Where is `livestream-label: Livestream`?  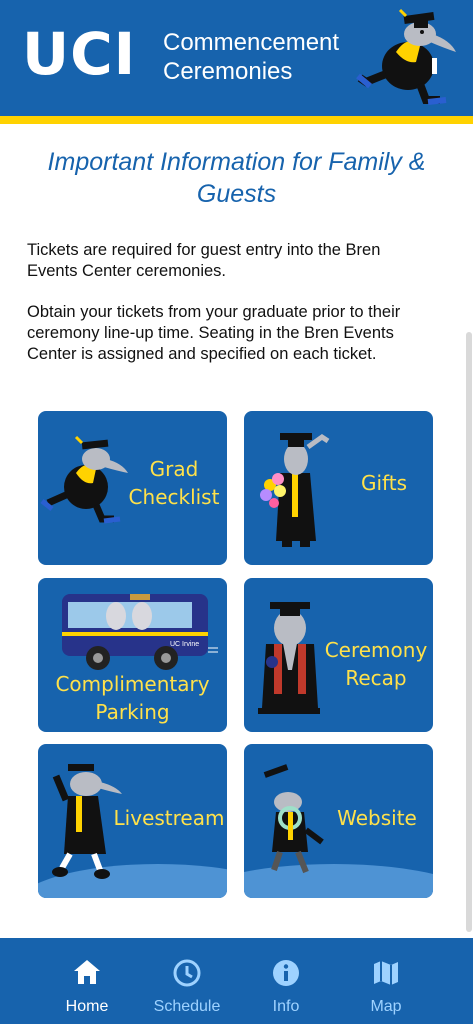
livestream-label: Livestream is located at coordinates (169, 818).